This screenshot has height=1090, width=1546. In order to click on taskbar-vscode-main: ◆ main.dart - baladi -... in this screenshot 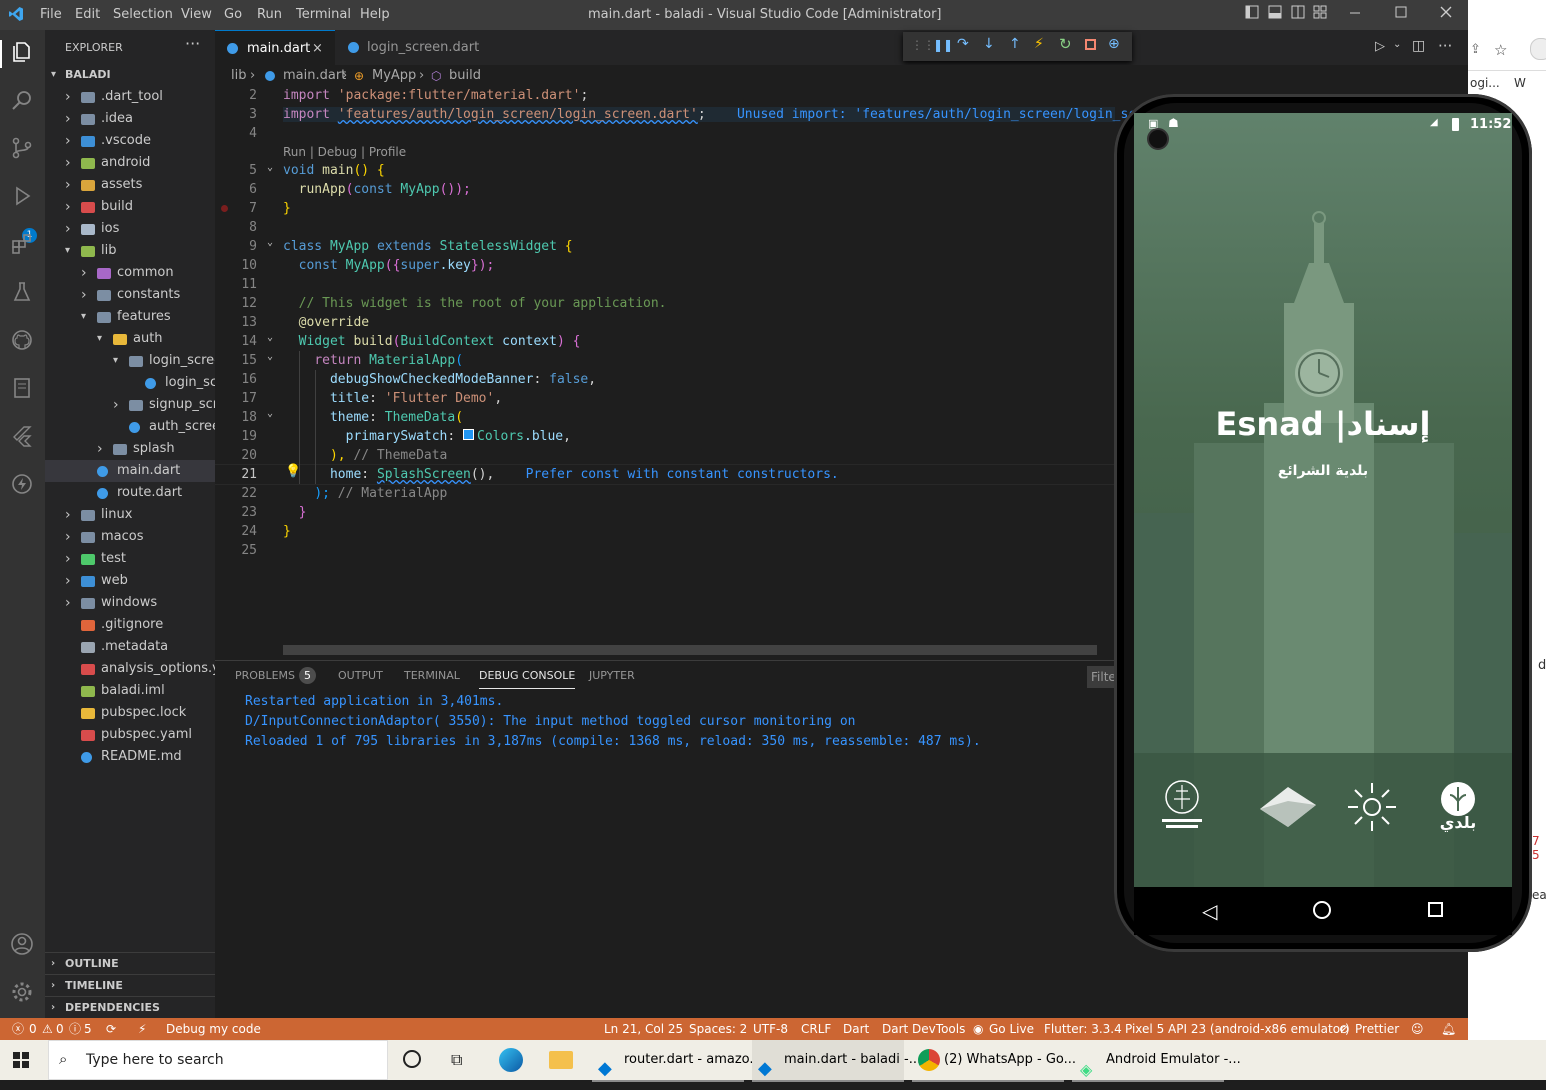, I will do `click(836, 1061)`.